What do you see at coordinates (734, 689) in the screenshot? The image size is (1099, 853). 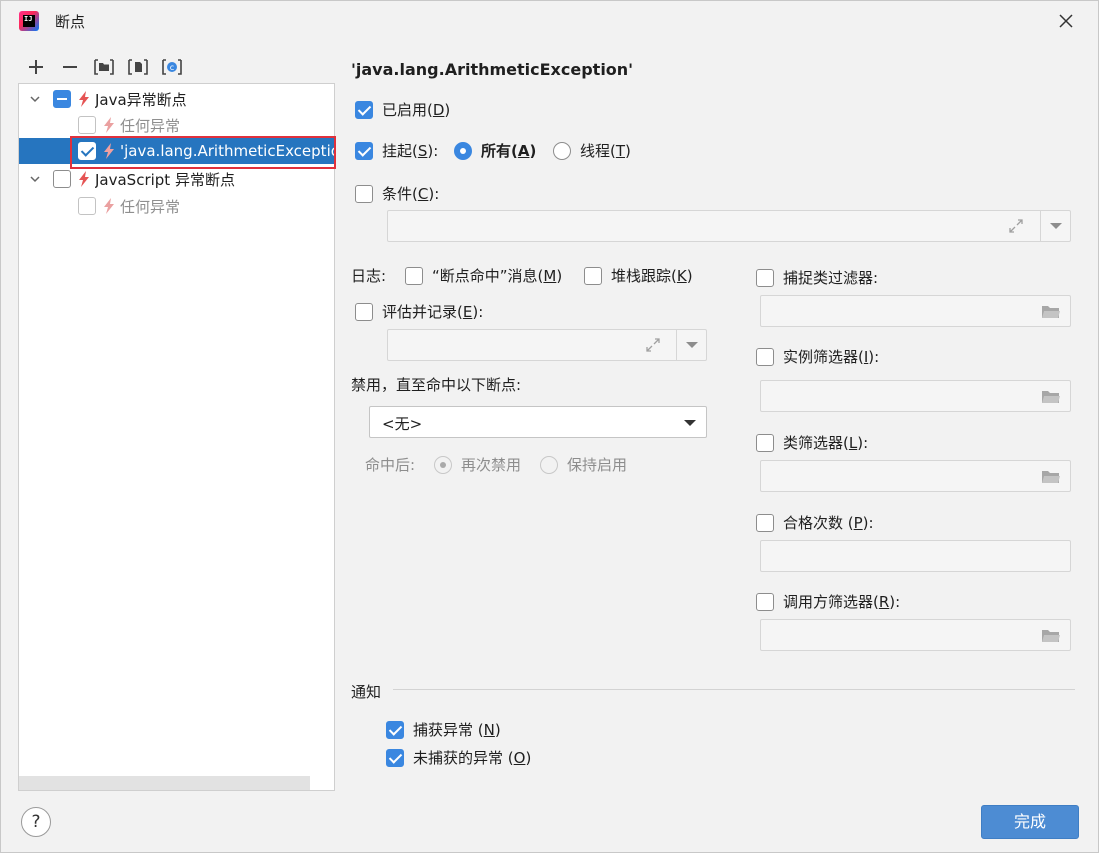 I see `section-divider` at bounding box center [734, 689].